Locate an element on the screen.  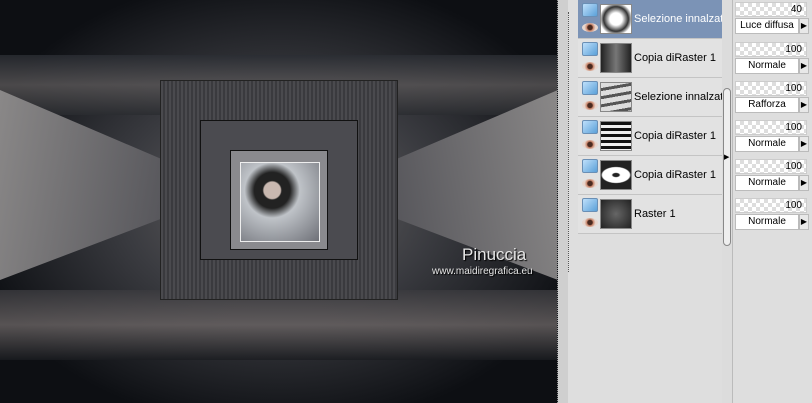
layer-row: Selezione innalzata 1 is located at coordinates (658, 97).